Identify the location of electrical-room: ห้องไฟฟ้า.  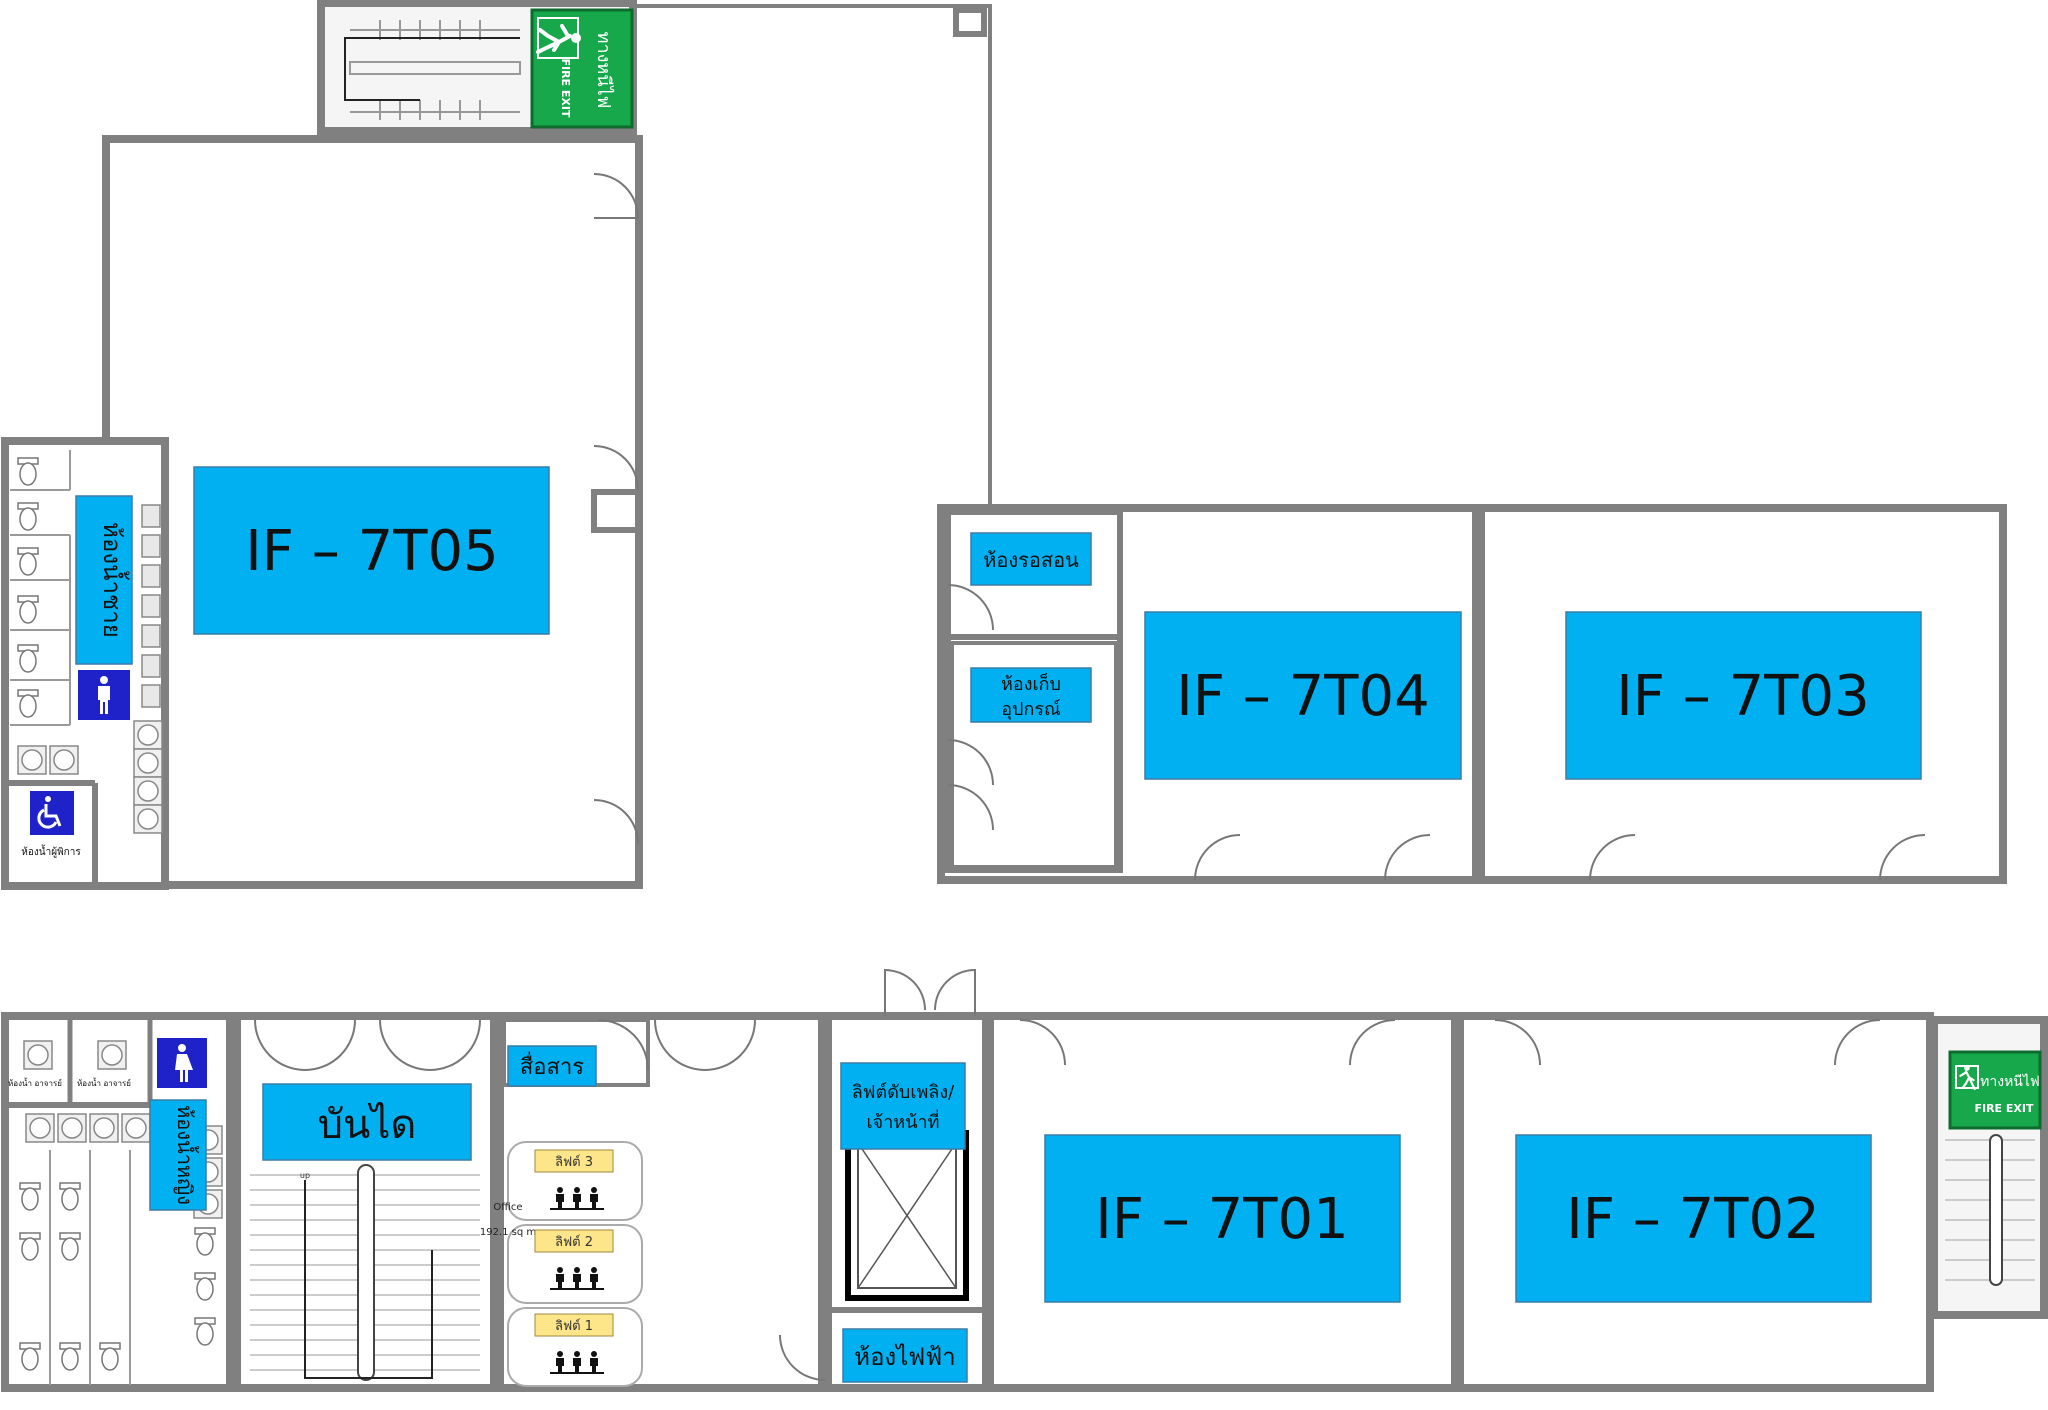
(905, 1355).